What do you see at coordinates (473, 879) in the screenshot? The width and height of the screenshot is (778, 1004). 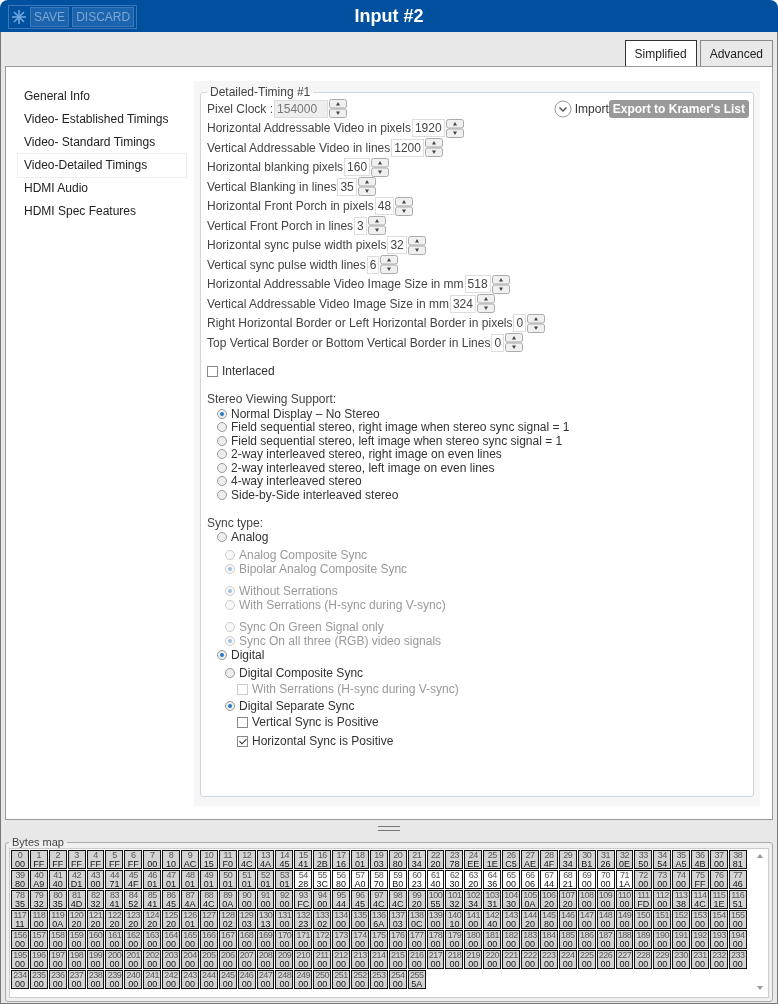 I see `byte-cell: 63 20` at bounding box center [473, 879].